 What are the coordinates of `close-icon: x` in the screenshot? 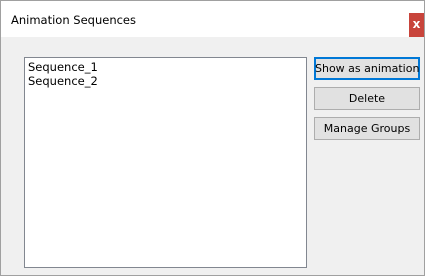 It's located at (416, 24).